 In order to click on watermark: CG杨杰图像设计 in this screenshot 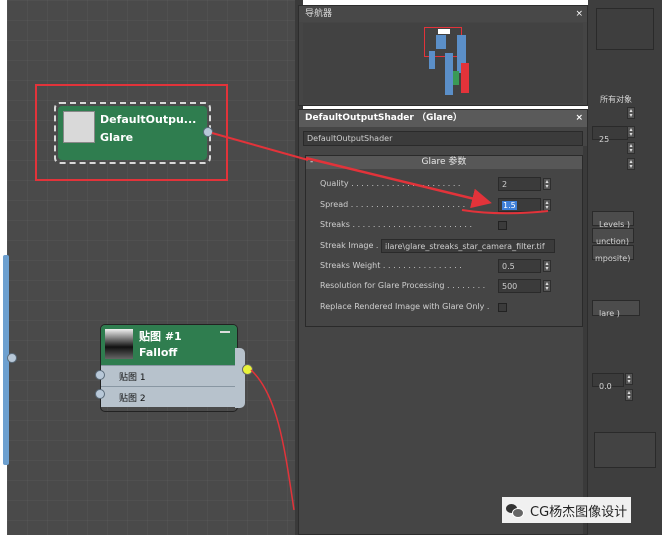, I will do `click(567, 510)`.